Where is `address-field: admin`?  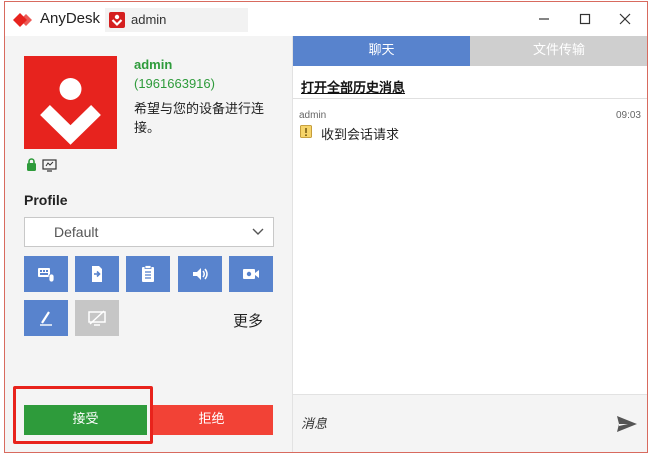
address-field: admin is located at coordinates (176, 20).